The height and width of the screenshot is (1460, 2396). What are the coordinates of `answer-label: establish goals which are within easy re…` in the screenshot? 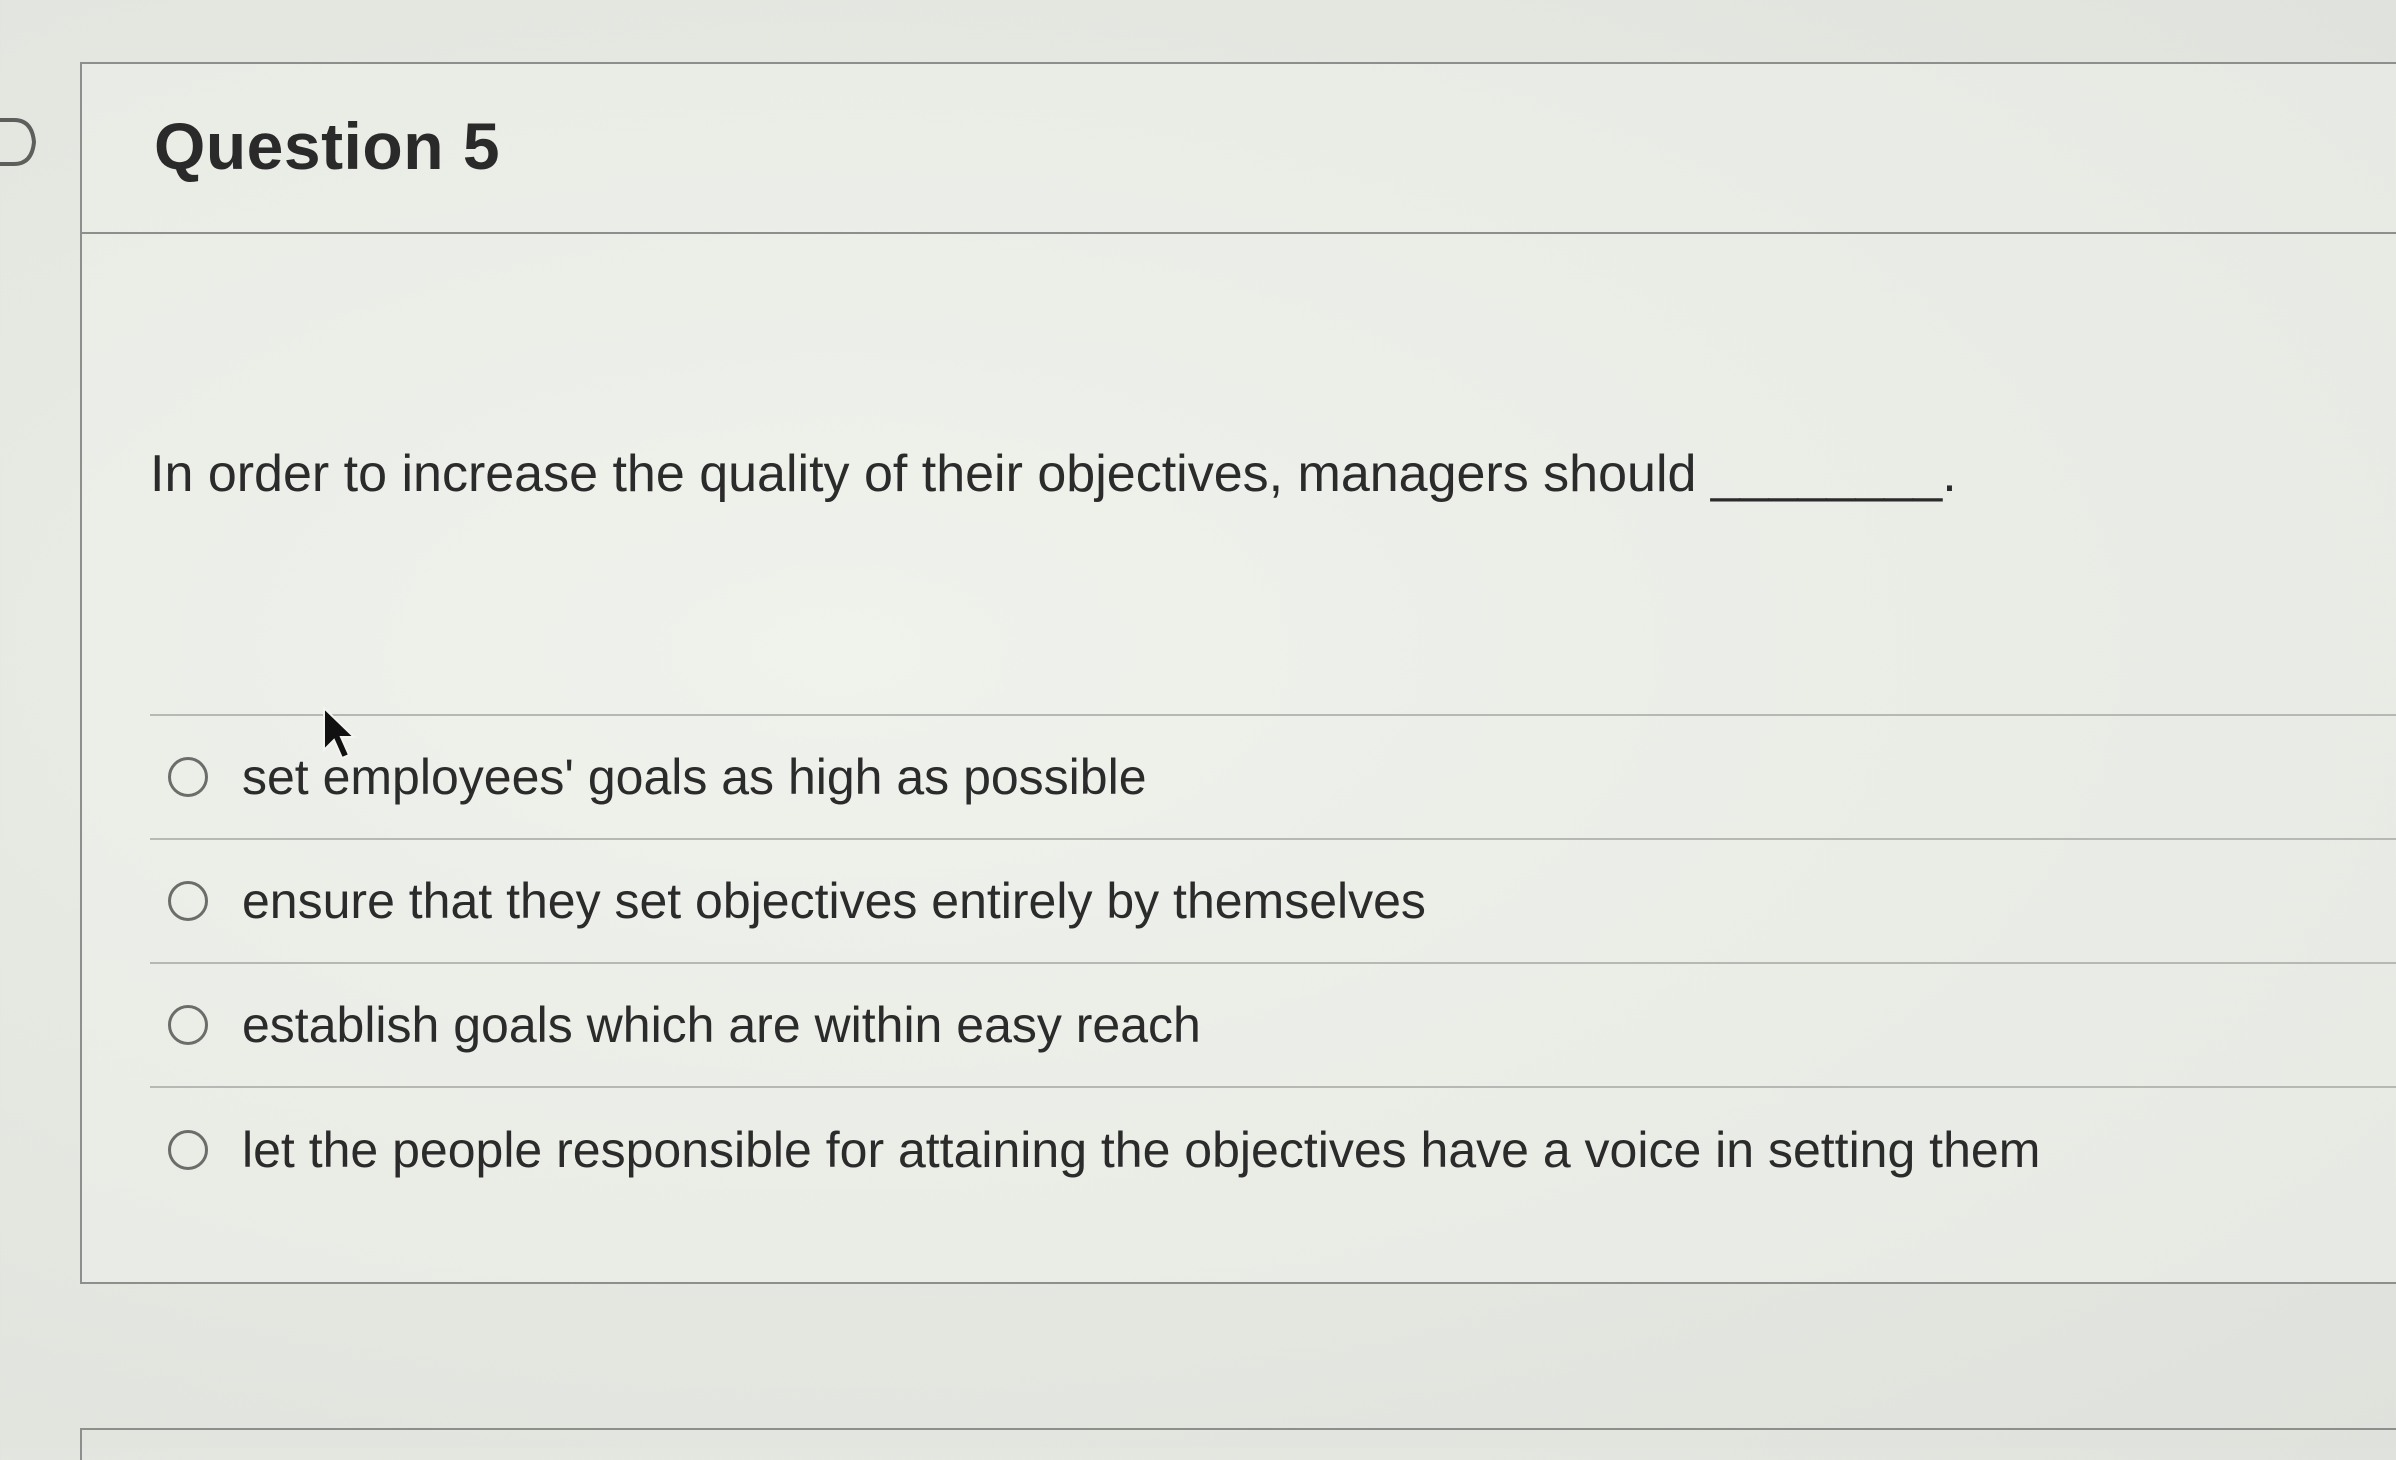 It's located at (721, 1025).